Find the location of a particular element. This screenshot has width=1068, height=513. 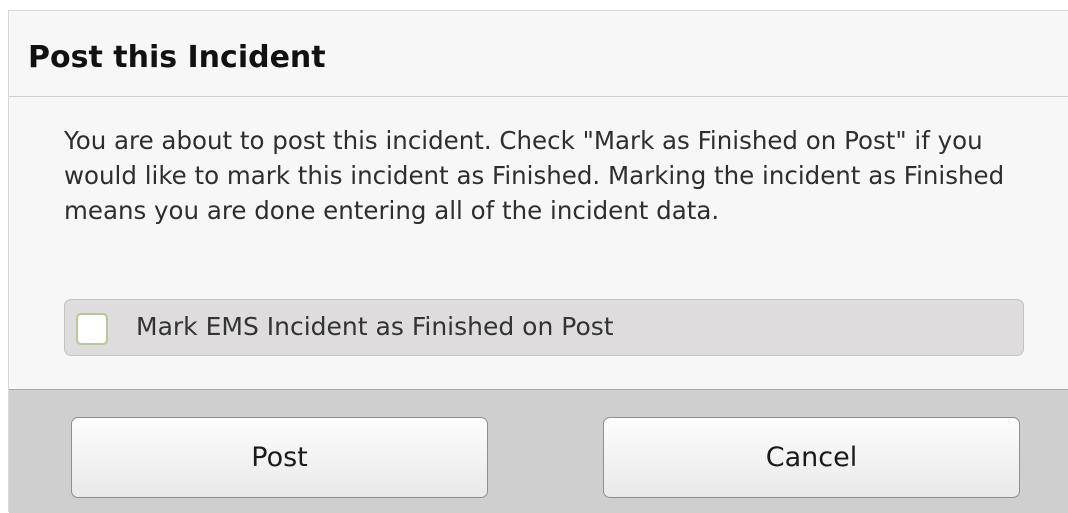

cancel-button: Cancel is located at coordinates (811, 457).